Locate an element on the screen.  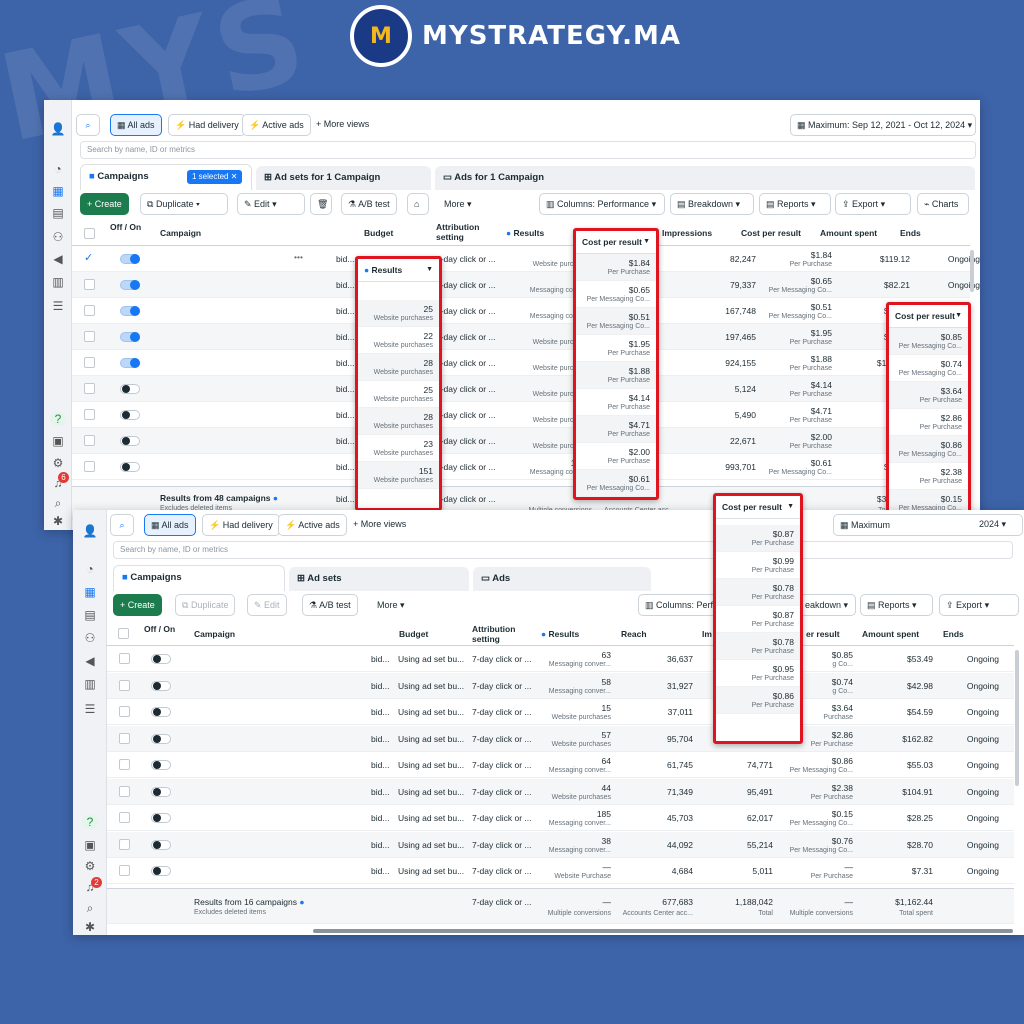
delete-button: 🗑 is located at coordinates (321, 204).